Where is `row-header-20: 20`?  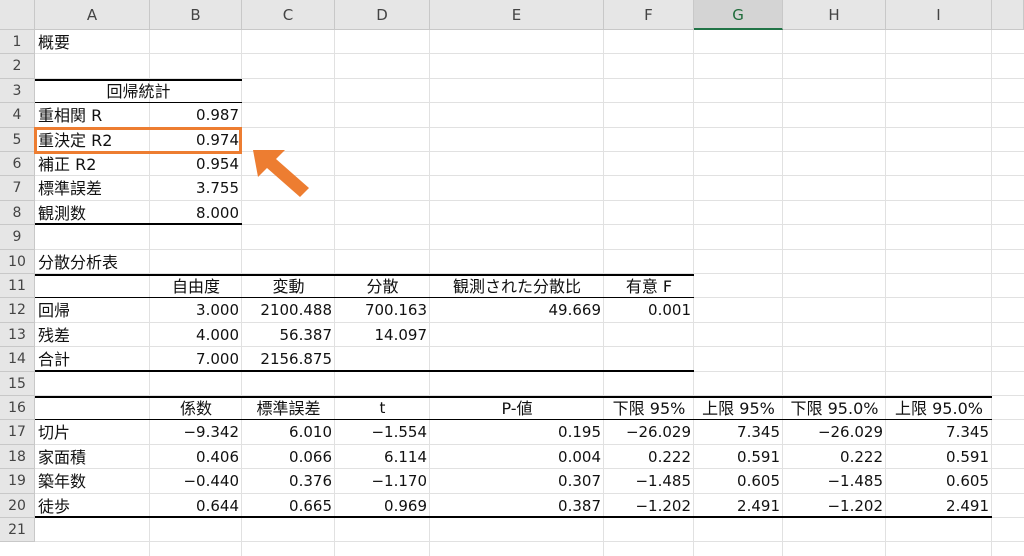
row-header-20: 20 is located at coordinates (17, 505).